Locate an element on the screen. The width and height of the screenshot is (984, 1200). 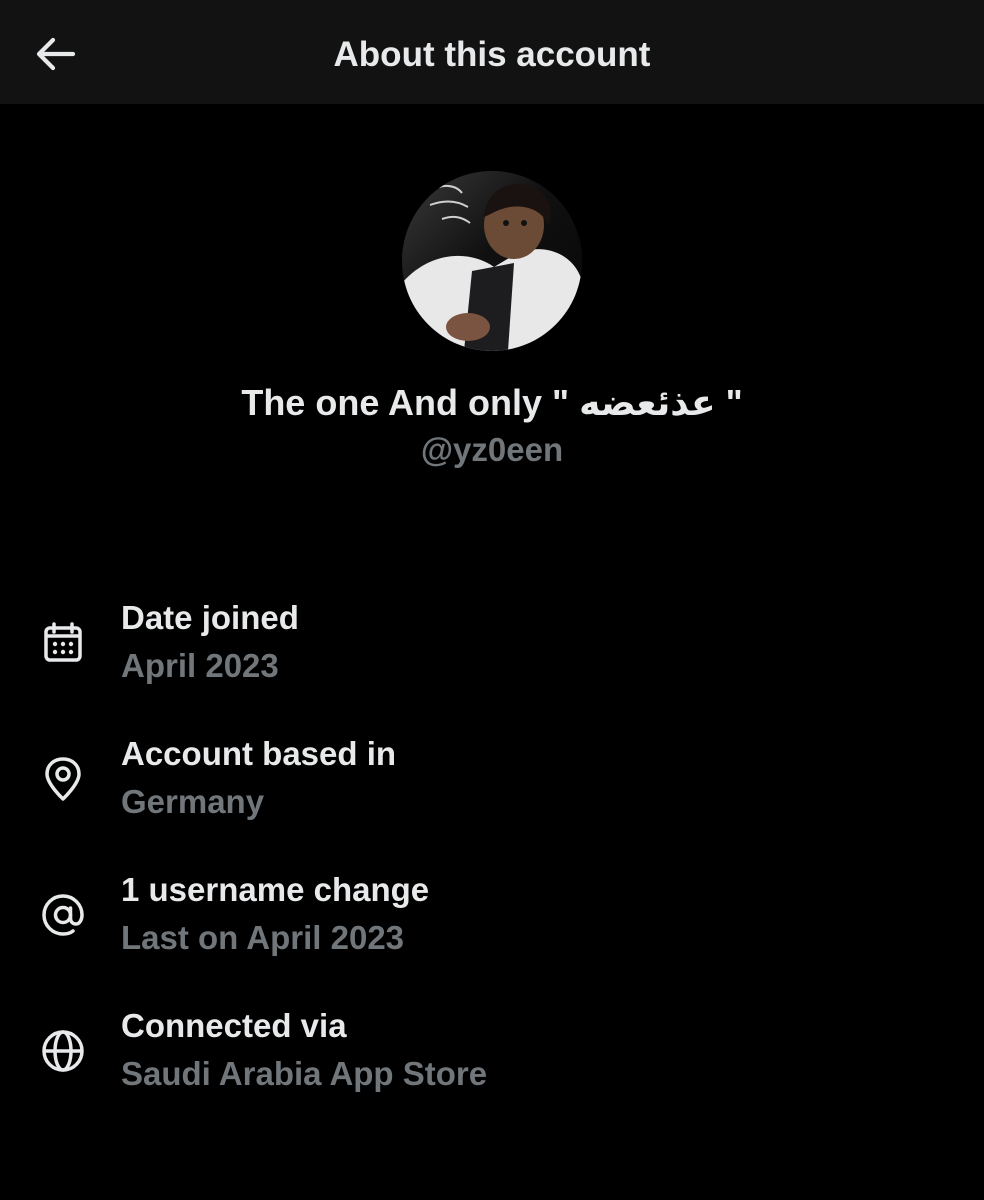
display-name: The one And only " عذئعضه " is located at coordinates (492, 402).